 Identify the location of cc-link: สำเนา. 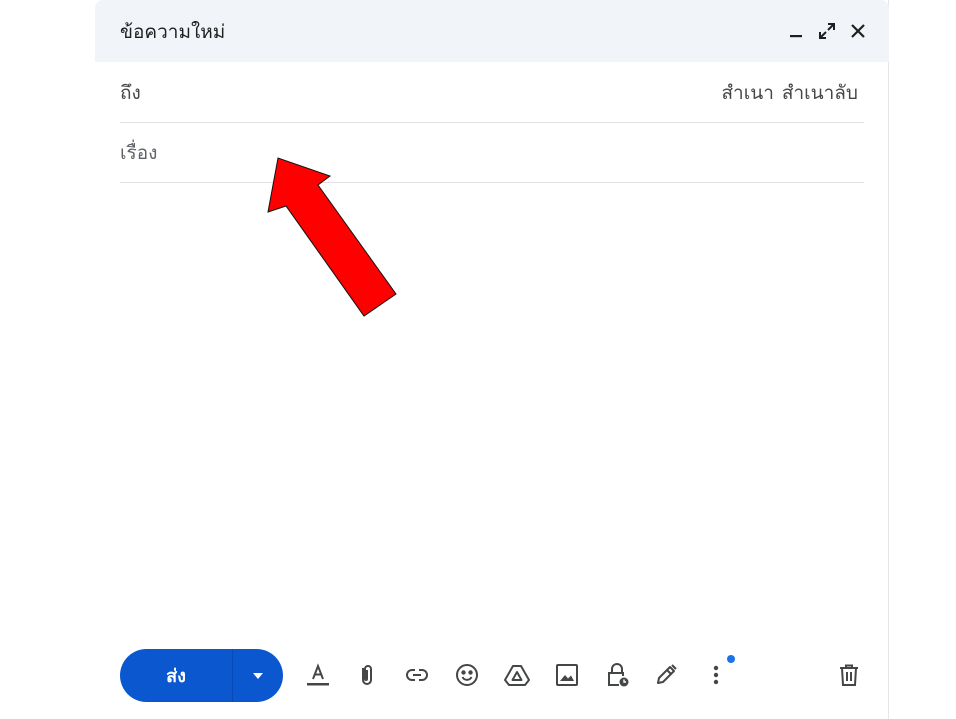
(747, 93).